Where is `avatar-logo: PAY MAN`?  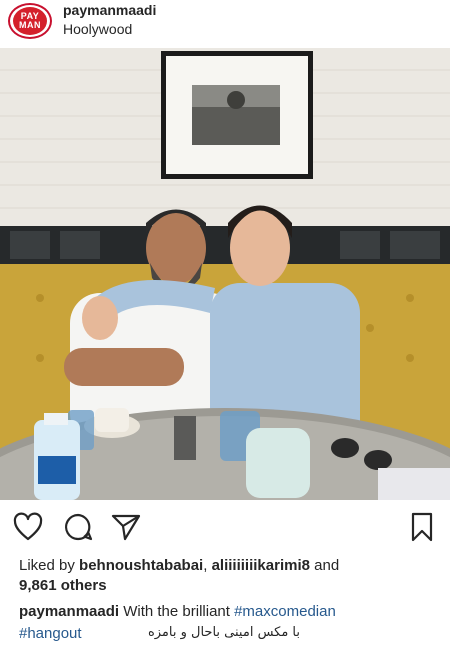 avatar-logo: PAY MAN is located at coordinates (30, 21).